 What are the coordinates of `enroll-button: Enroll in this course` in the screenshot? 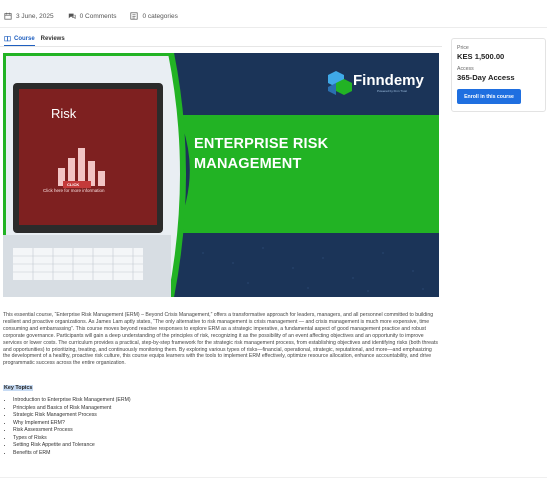 It's located at (489, 96).